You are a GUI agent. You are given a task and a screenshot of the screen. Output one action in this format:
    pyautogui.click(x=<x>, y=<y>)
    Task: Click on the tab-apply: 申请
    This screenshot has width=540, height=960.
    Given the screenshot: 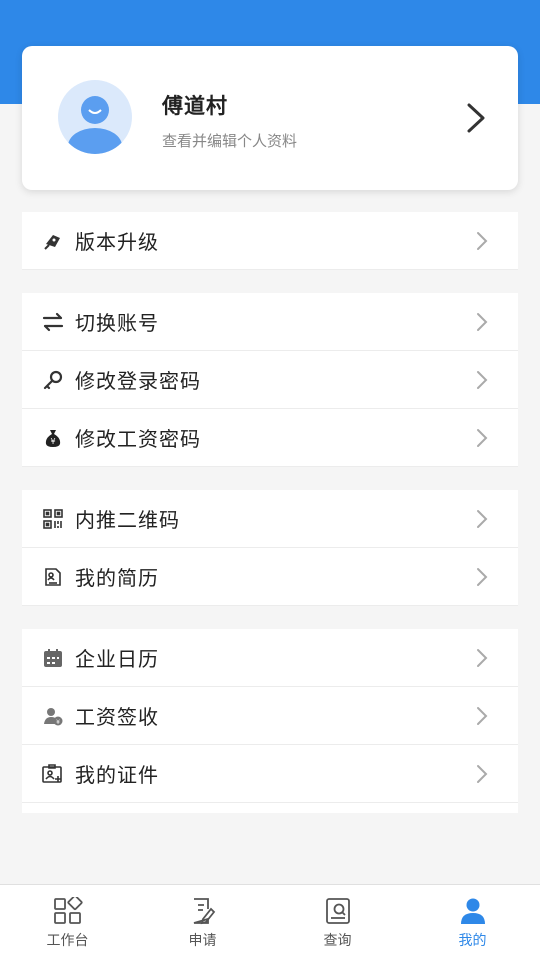 What is the action you would take?
    pyautogui.click(x=202, y=922)
    